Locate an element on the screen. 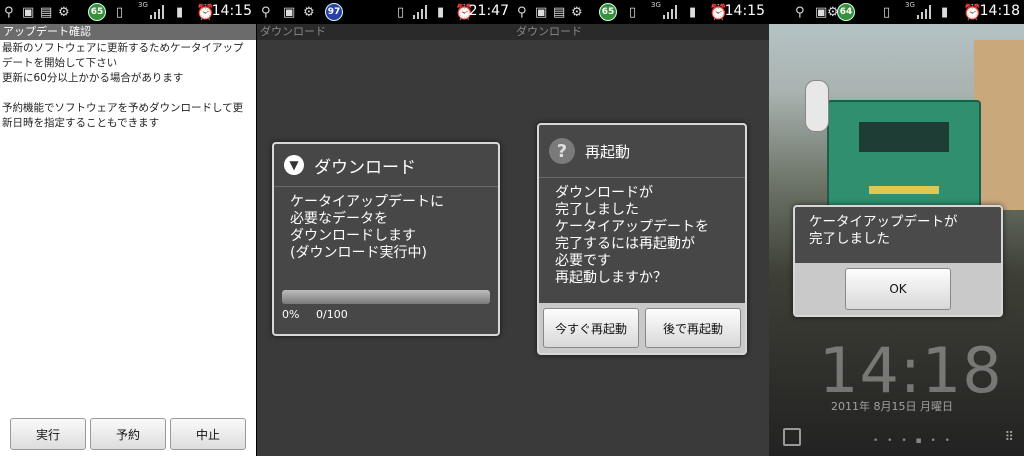  progress-percent: 0% is located at coordinates (291, 314).